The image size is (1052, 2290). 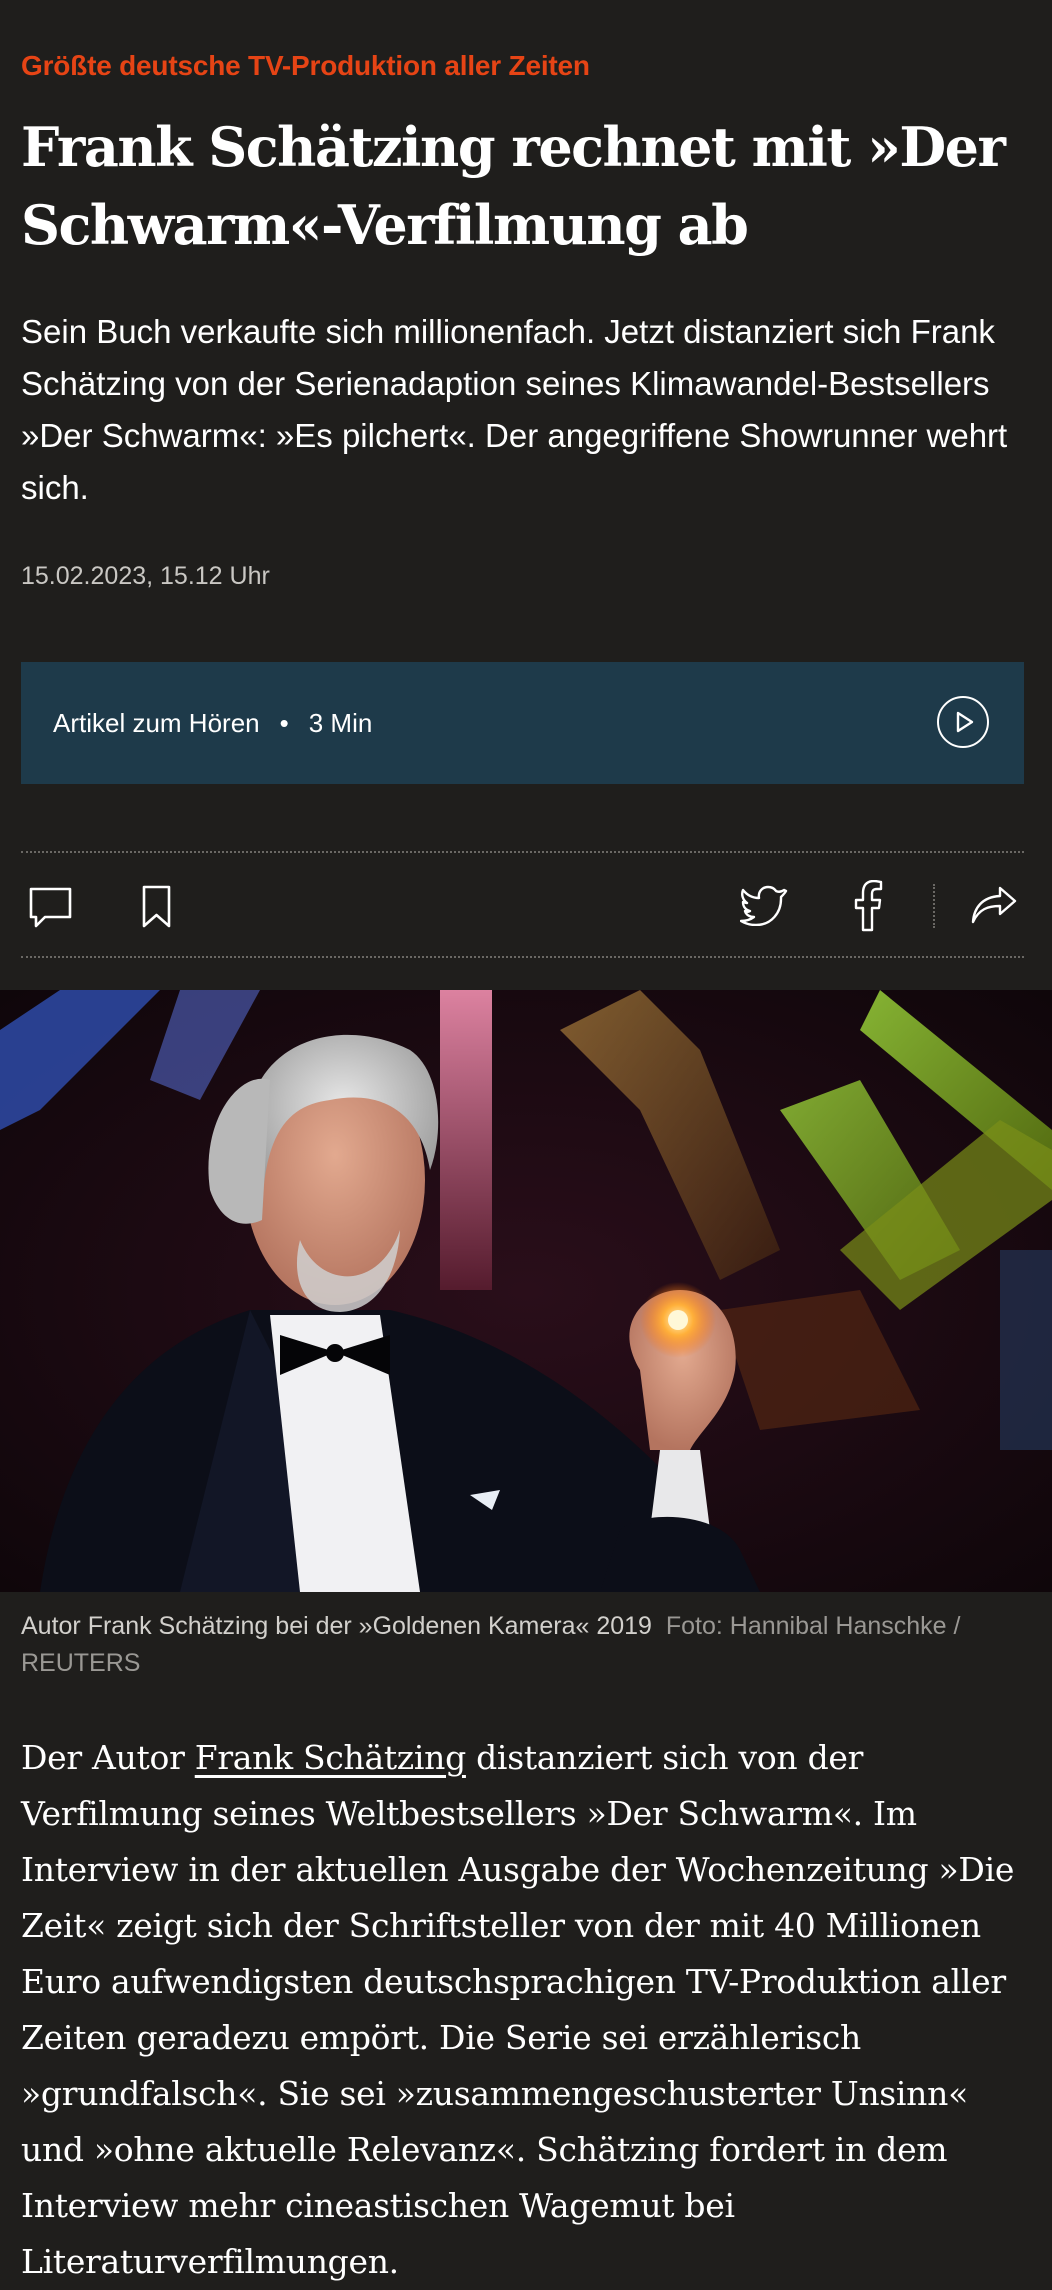 I want to click on divider-bottom, so click(x=522, y=957).